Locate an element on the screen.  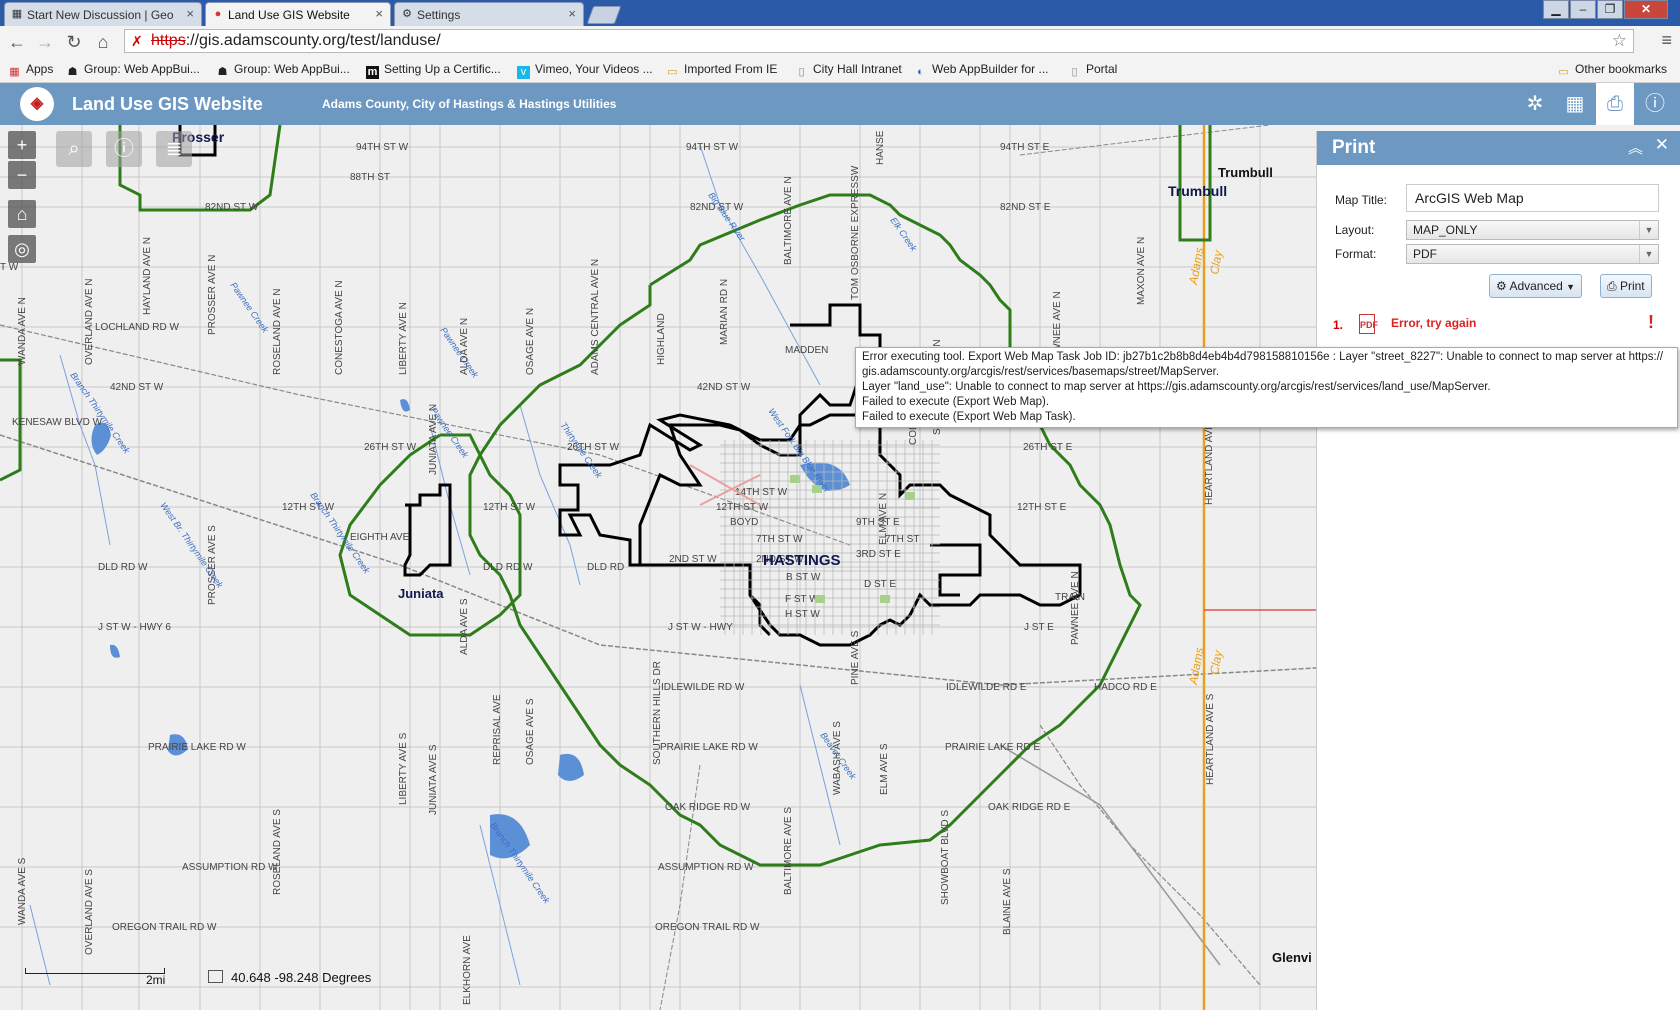
road-label: SOUTHERN HILLS DR is located at coordinates (657, 713).